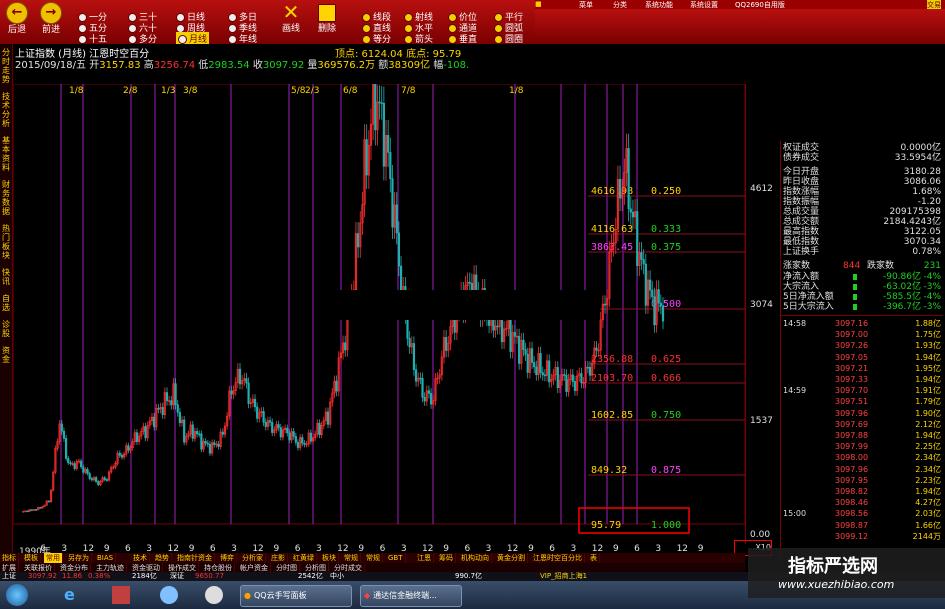  I want to click on indicator-tab: BIAS, so click(106, 558).